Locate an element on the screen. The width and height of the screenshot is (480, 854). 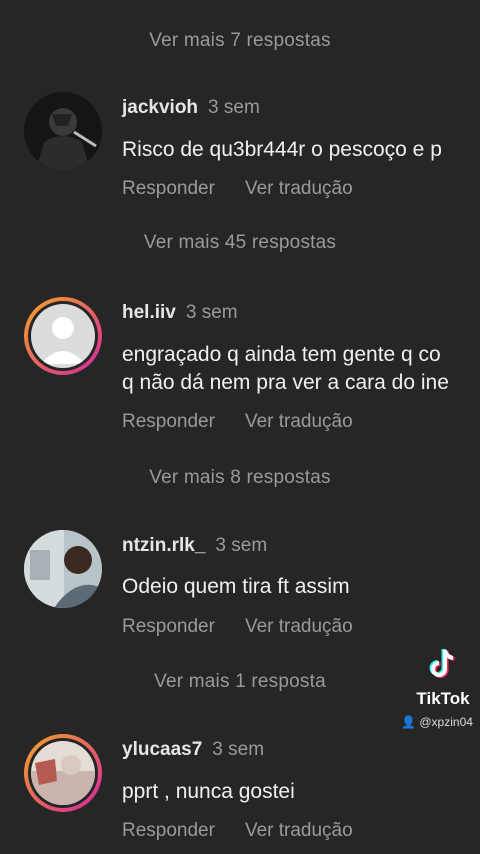
comment-text-line: pprt , nunca gostei is located at coordinates (208, 791).